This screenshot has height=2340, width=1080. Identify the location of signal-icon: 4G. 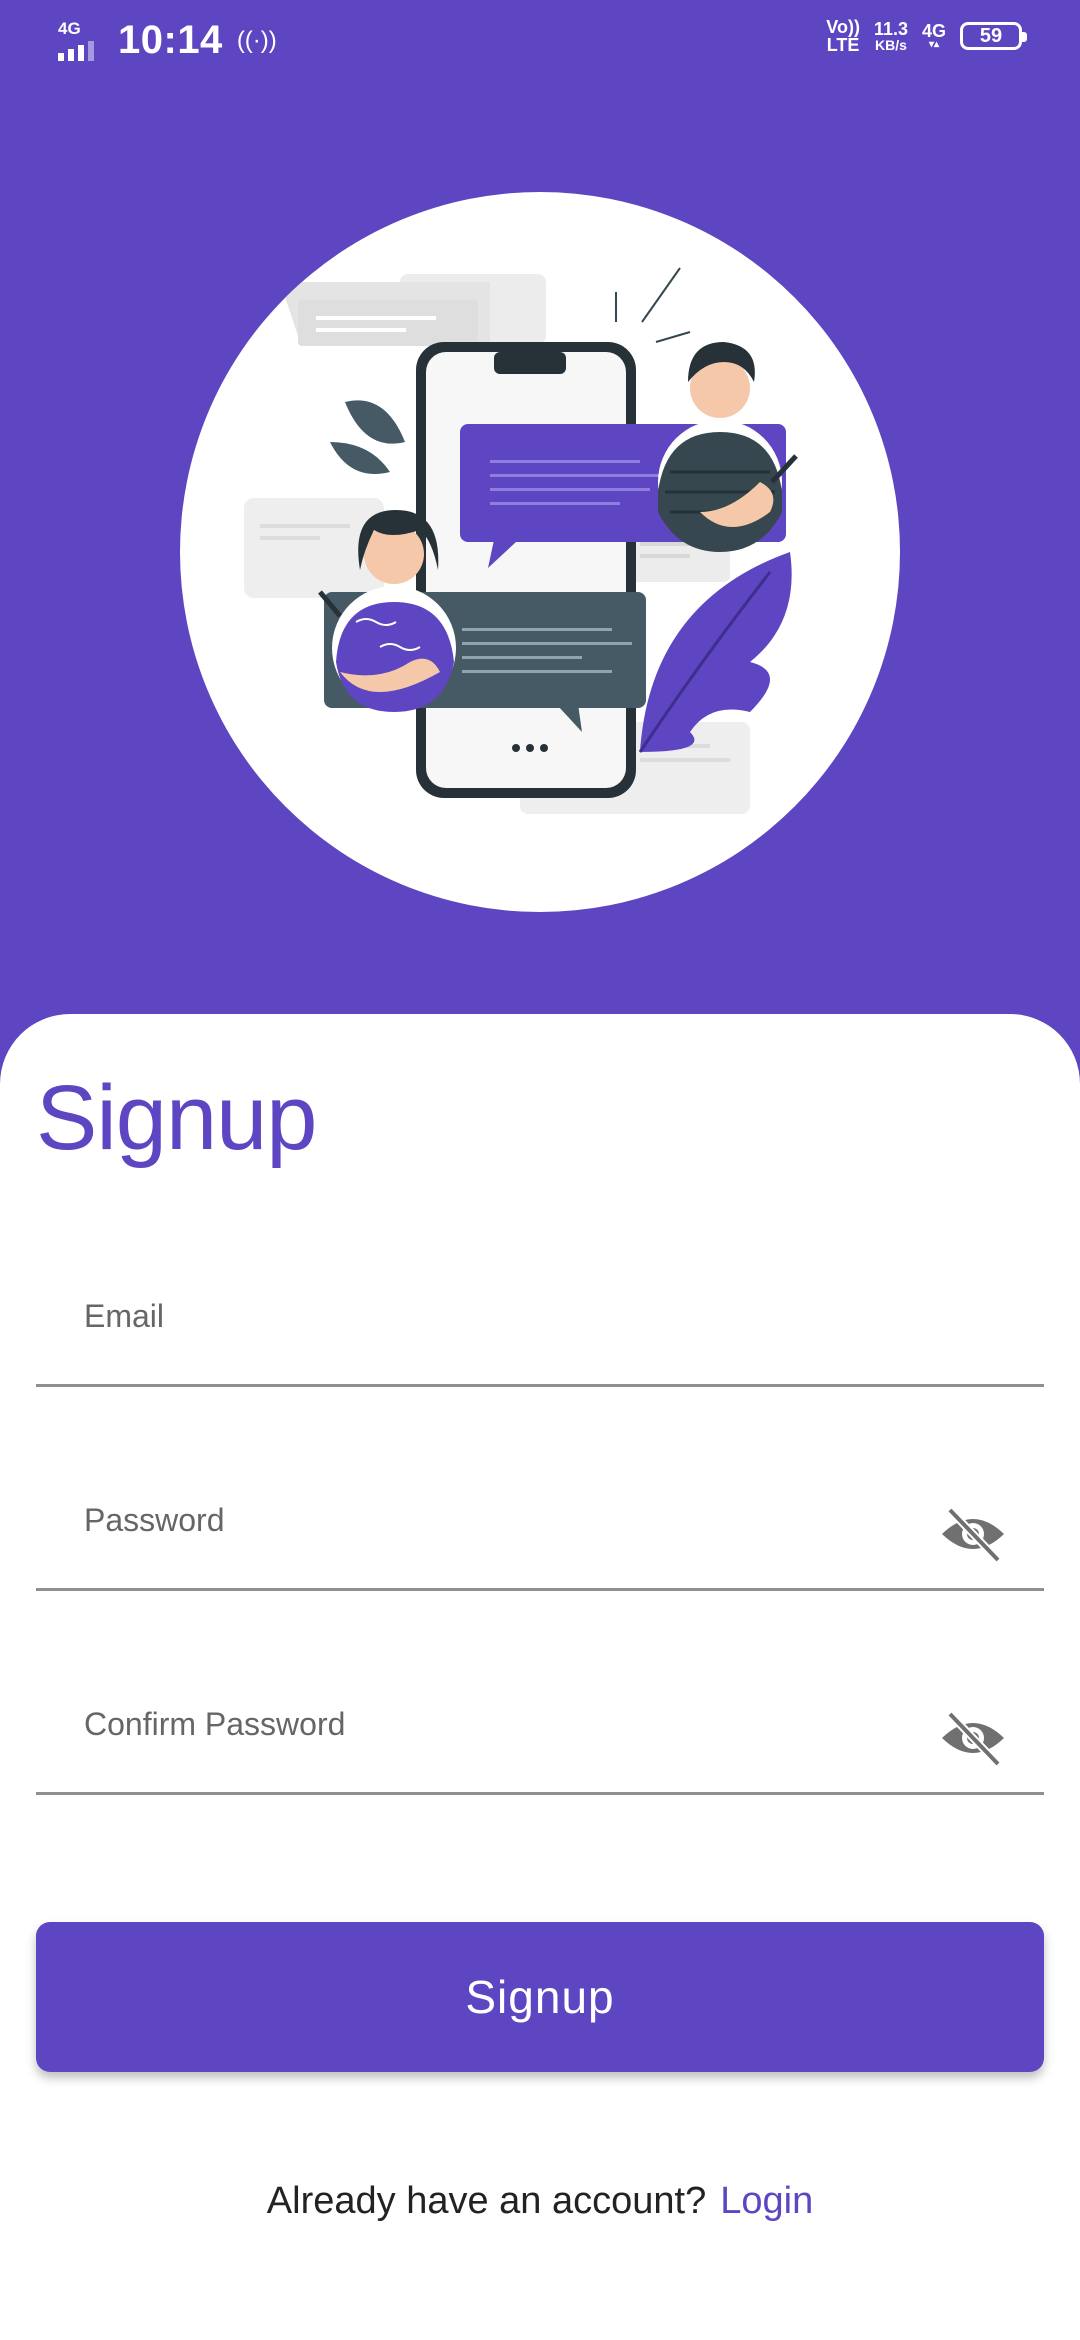
(80, 41).